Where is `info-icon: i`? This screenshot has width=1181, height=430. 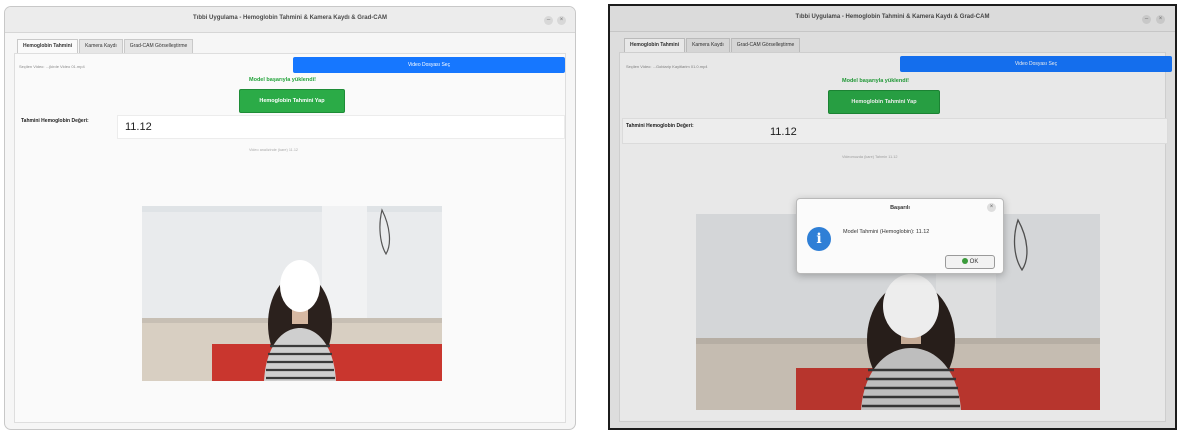 info-icon: i is located at coordinates (819, 239).